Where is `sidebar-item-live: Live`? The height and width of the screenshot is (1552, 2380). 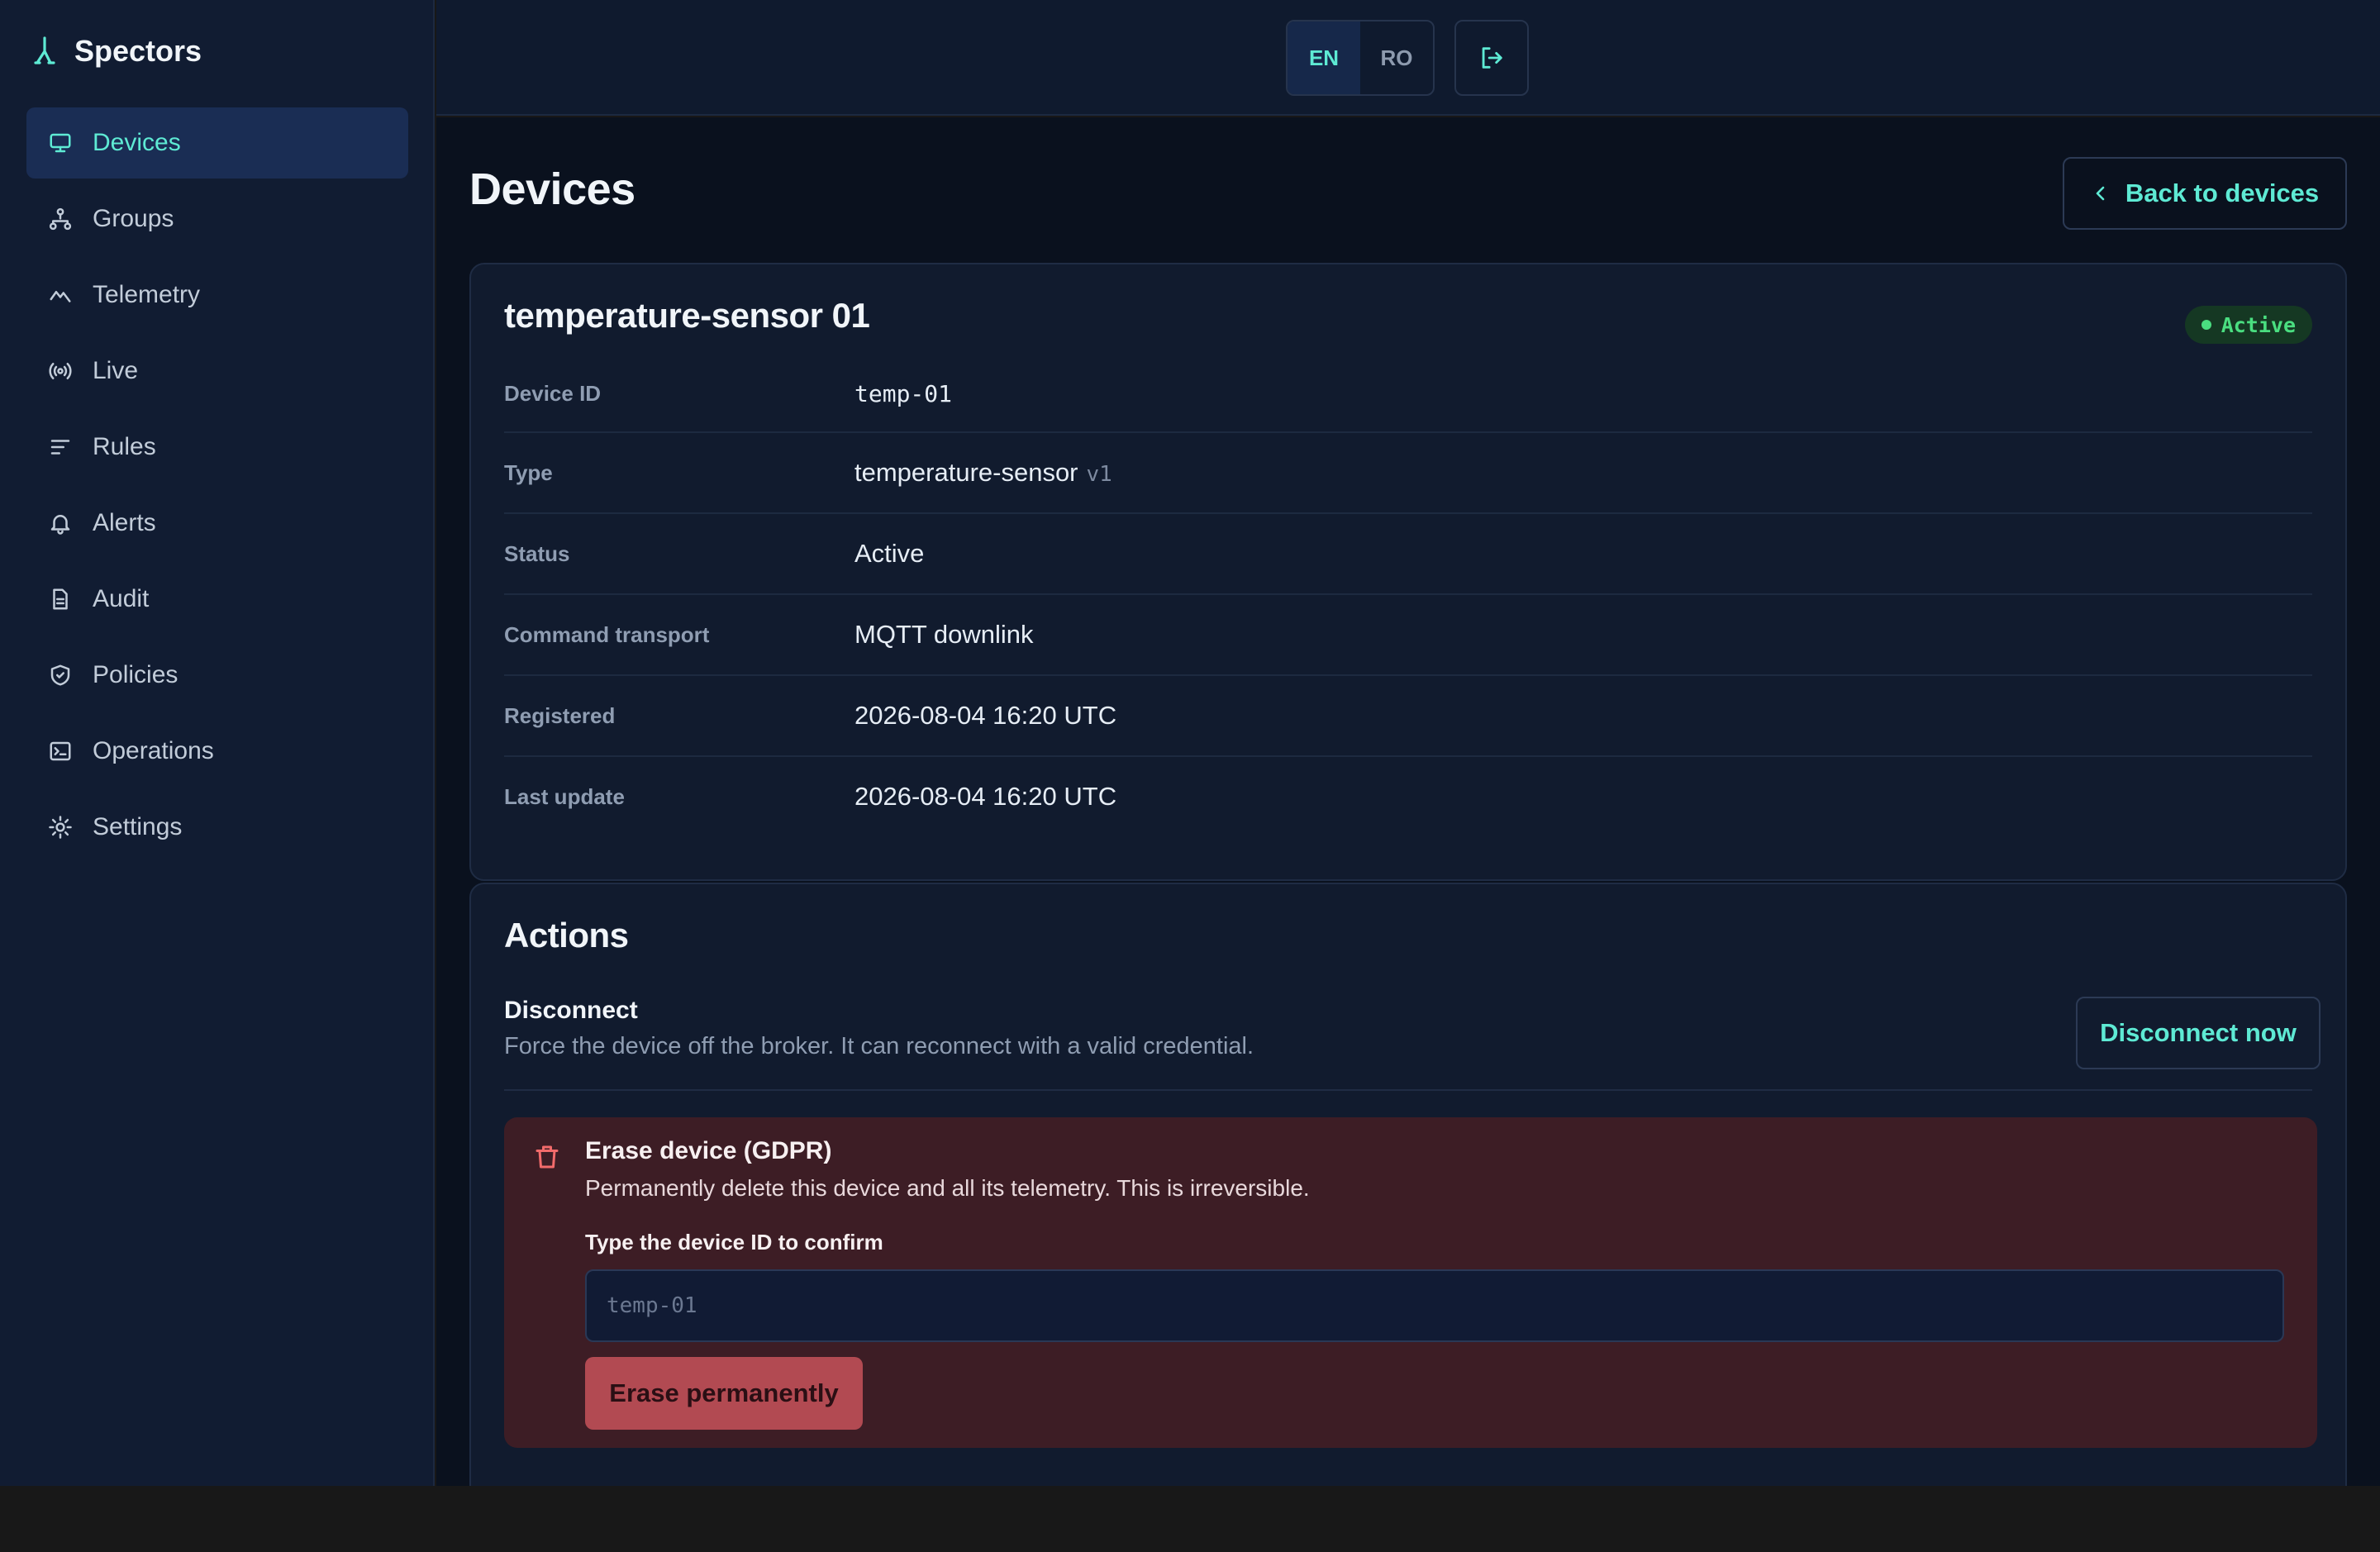 sidebar-item-live: Live is located at coordinates (217, 371).